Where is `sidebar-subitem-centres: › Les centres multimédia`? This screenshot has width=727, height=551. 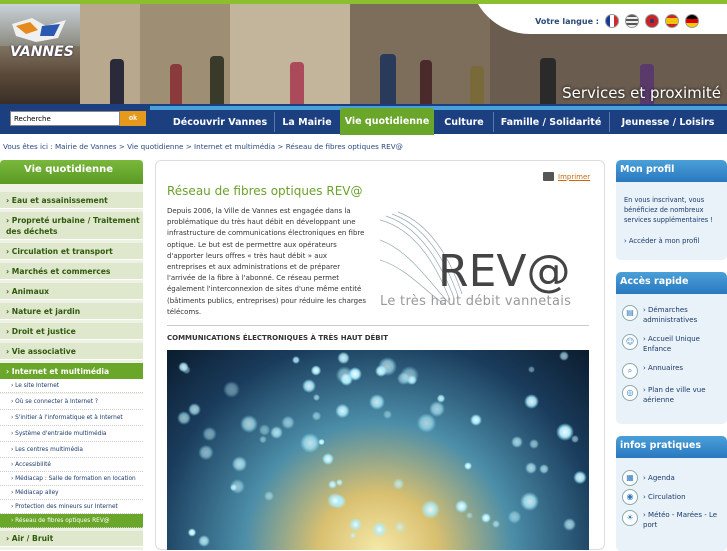
sidebar-subitem-centres: › Les centres multimédia is located at coordinates (71, 450).